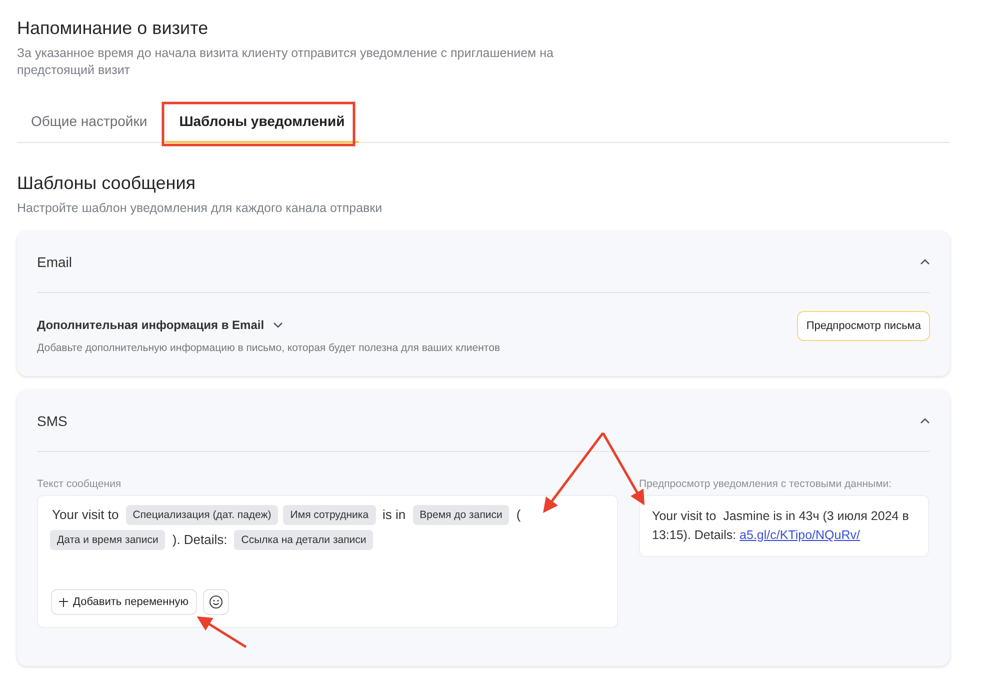 Image resolution: width=1000 pixels, height=691 pixels. Describe the element at coordinates (268, 348) in the screenshot. I see `extra-description: Добавьте дополнительную информацию в письмо, которая будет полезна для ваших клиентов` at that location.